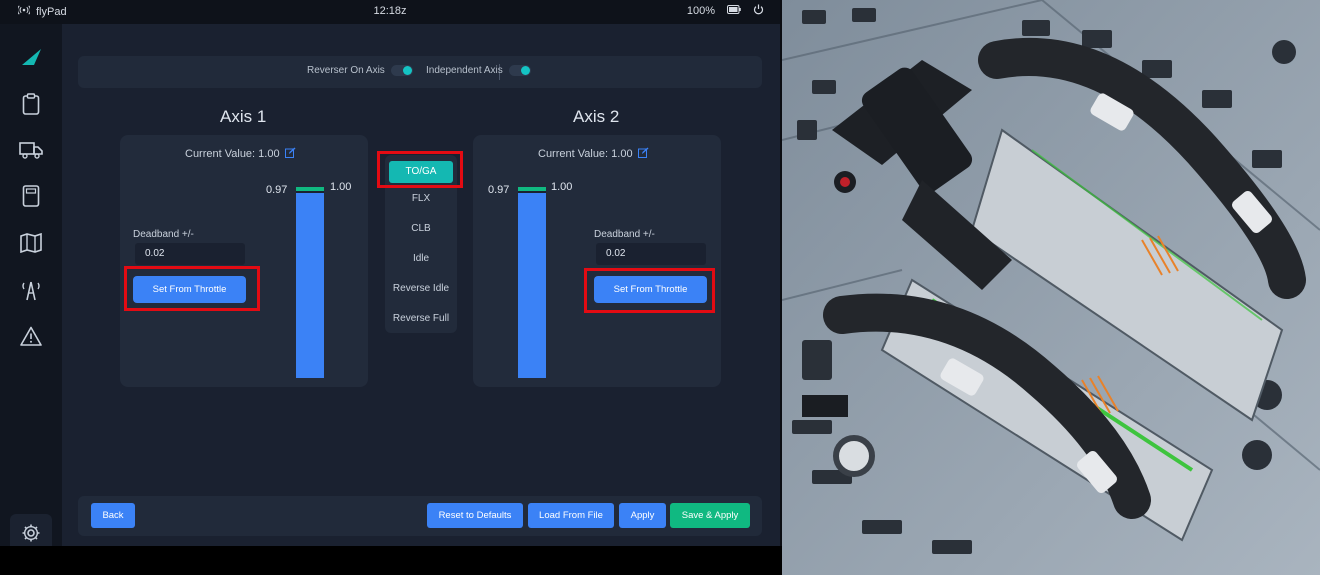 The width and height of the screenshot is (1320, 575). I want to click on status-bar: flyPad 12:18z 100%, so click(390, 12).